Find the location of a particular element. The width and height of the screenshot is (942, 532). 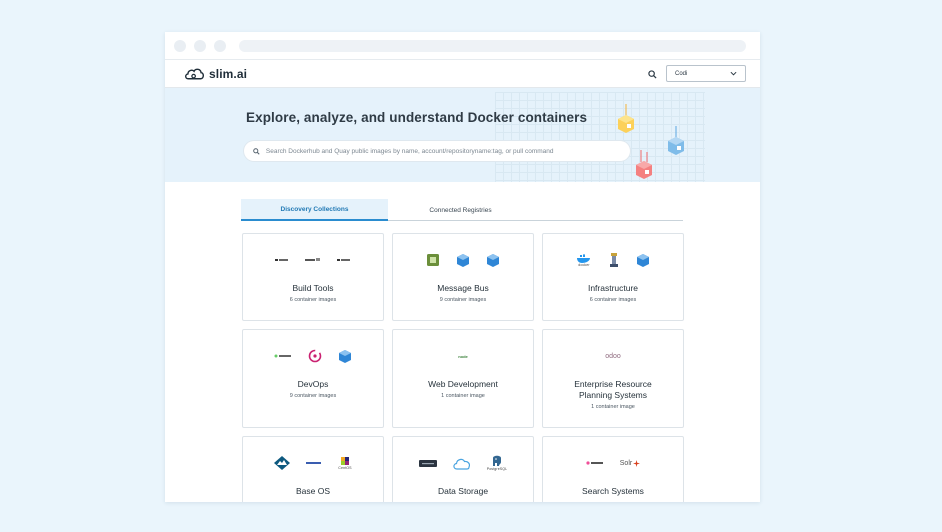

centos-logo-label: CentOS is located at coordinates (345, 468).